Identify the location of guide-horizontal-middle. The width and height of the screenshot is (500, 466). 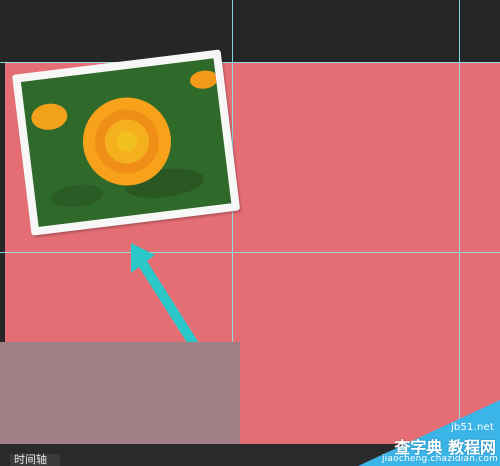
(250, 252).